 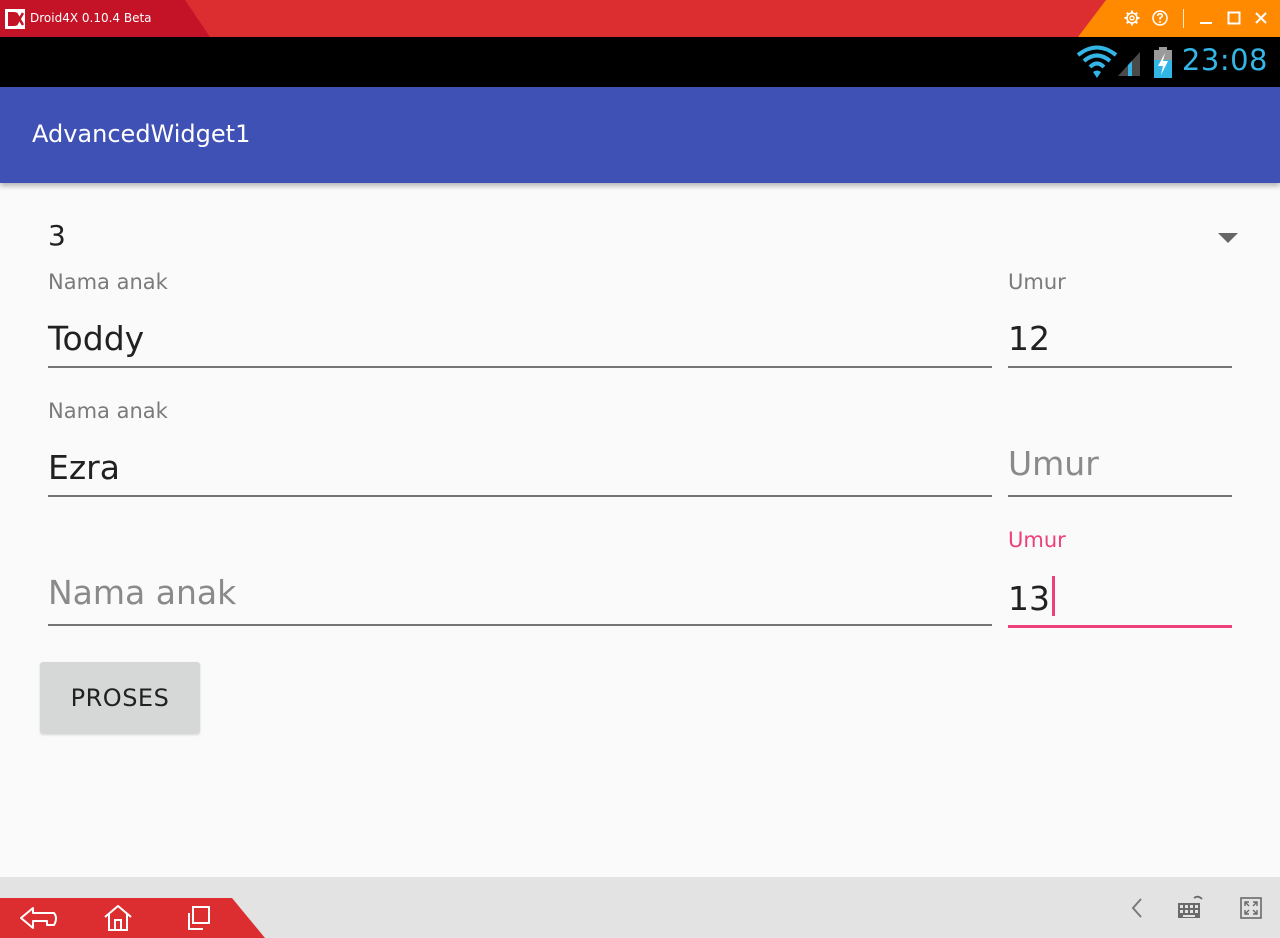 What do you see at coordinates (1160, 18) in the screenshot?
I see `help-icon` at bounding box center [1160, 18].